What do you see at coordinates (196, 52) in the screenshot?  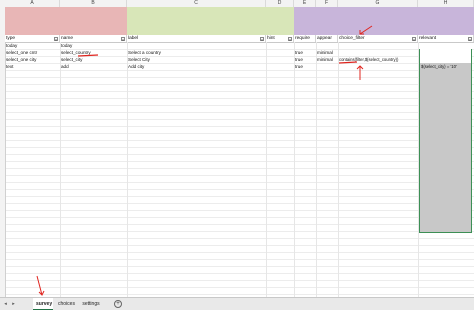 I see `cell-label: Select a country` at bounding box center [196, 52].